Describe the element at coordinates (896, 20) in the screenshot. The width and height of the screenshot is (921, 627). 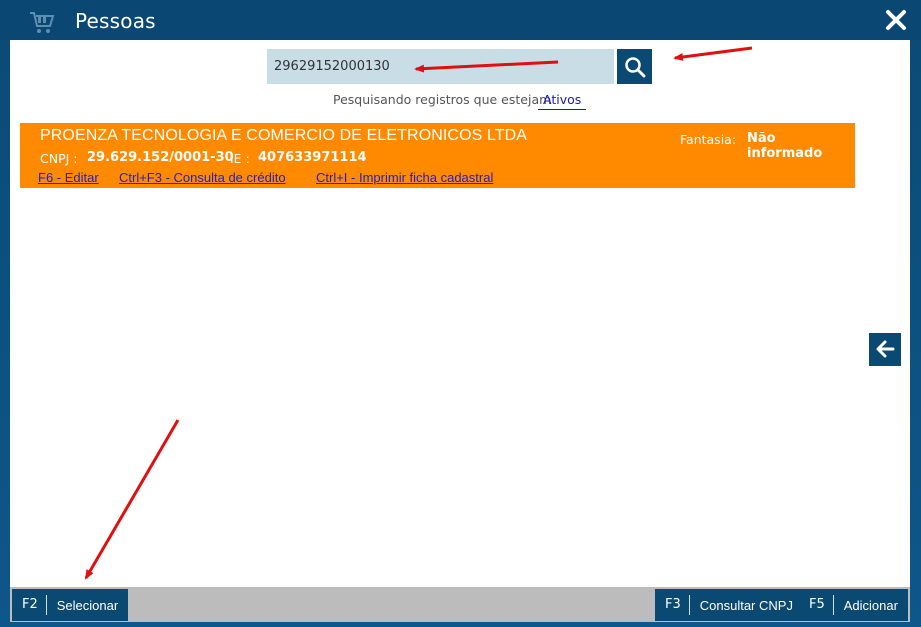
I see `close-icon` at that location.